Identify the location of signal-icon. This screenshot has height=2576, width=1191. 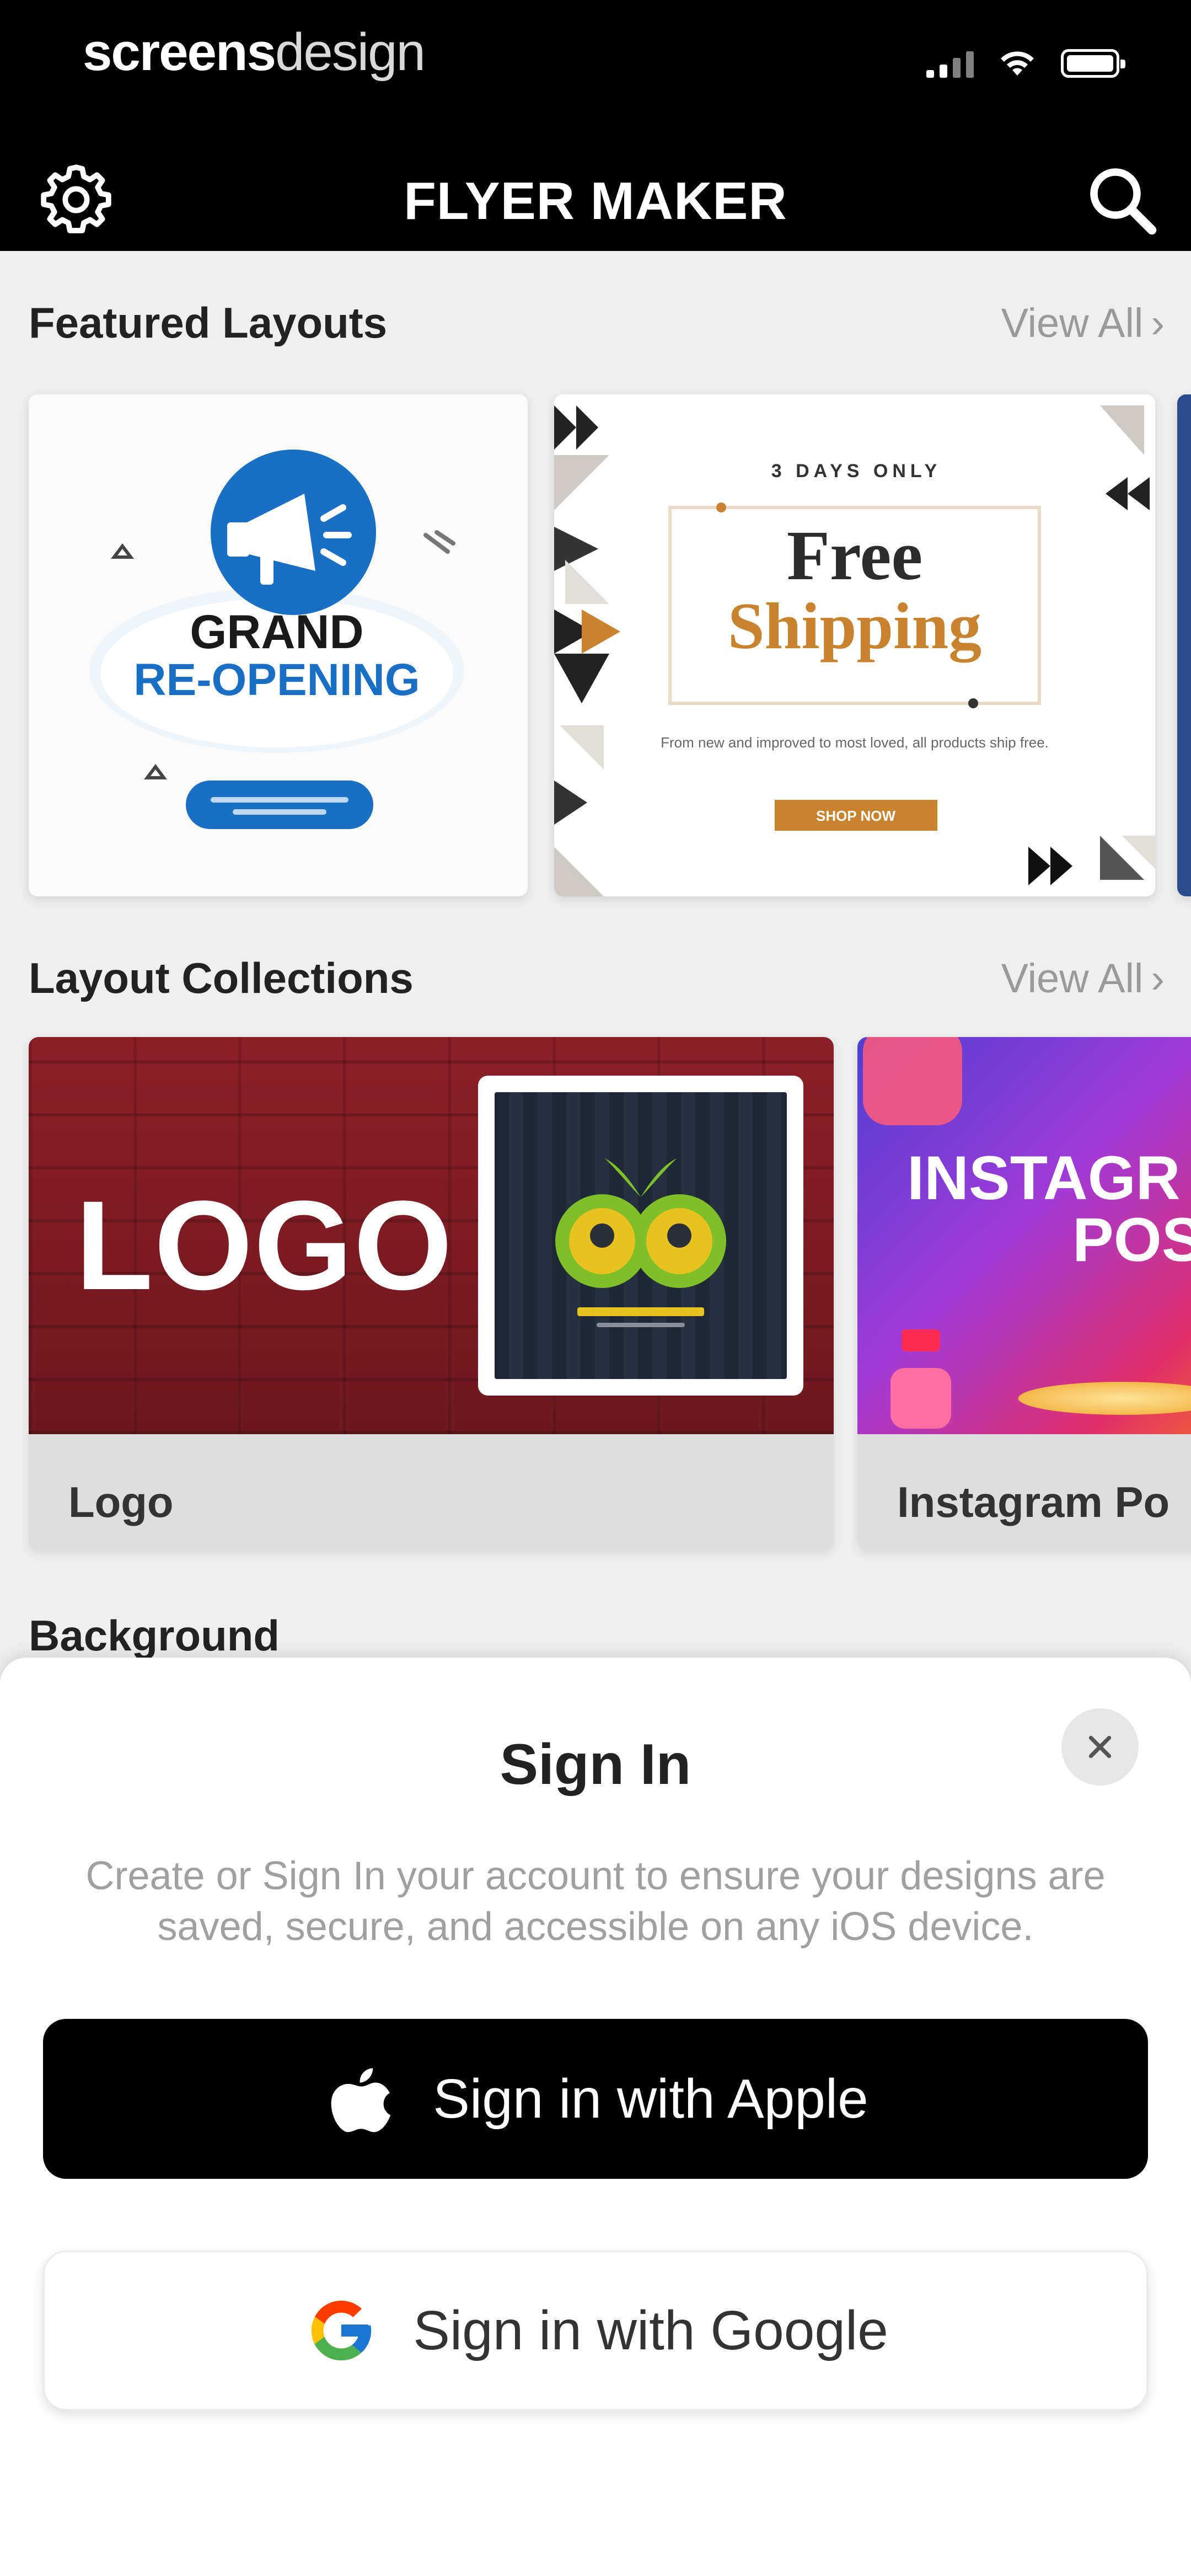
(950, 63).